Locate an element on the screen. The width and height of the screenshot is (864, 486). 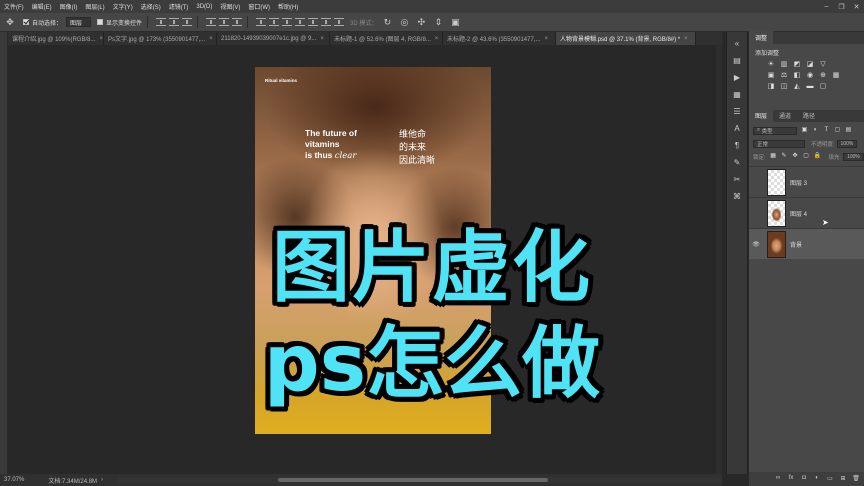
lock-all-icon: 🔒 is located at coordinates (817, 156).